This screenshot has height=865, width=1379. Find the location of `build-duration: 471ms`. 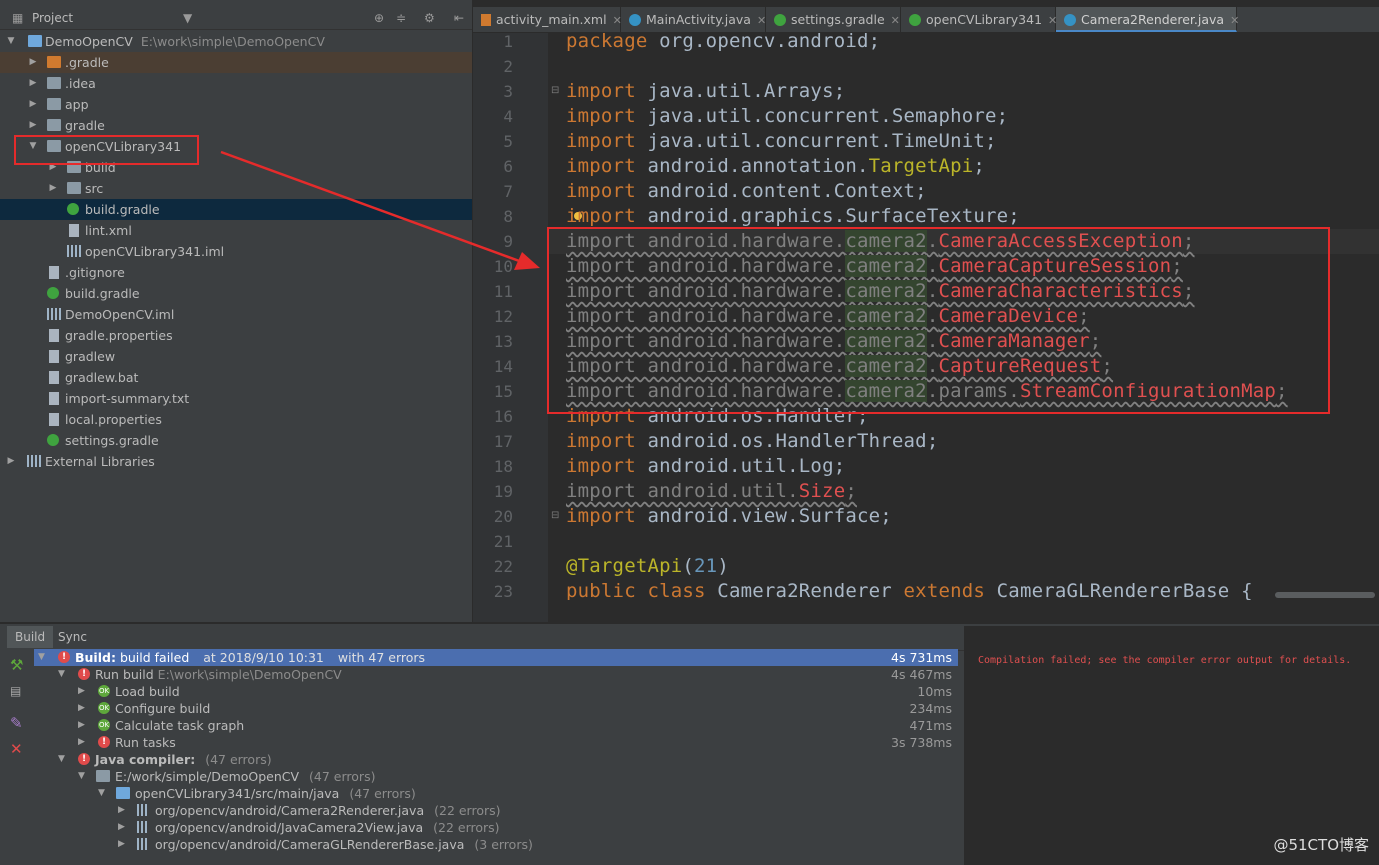

build-duration: 471ms is located at coordinates (930, 725).